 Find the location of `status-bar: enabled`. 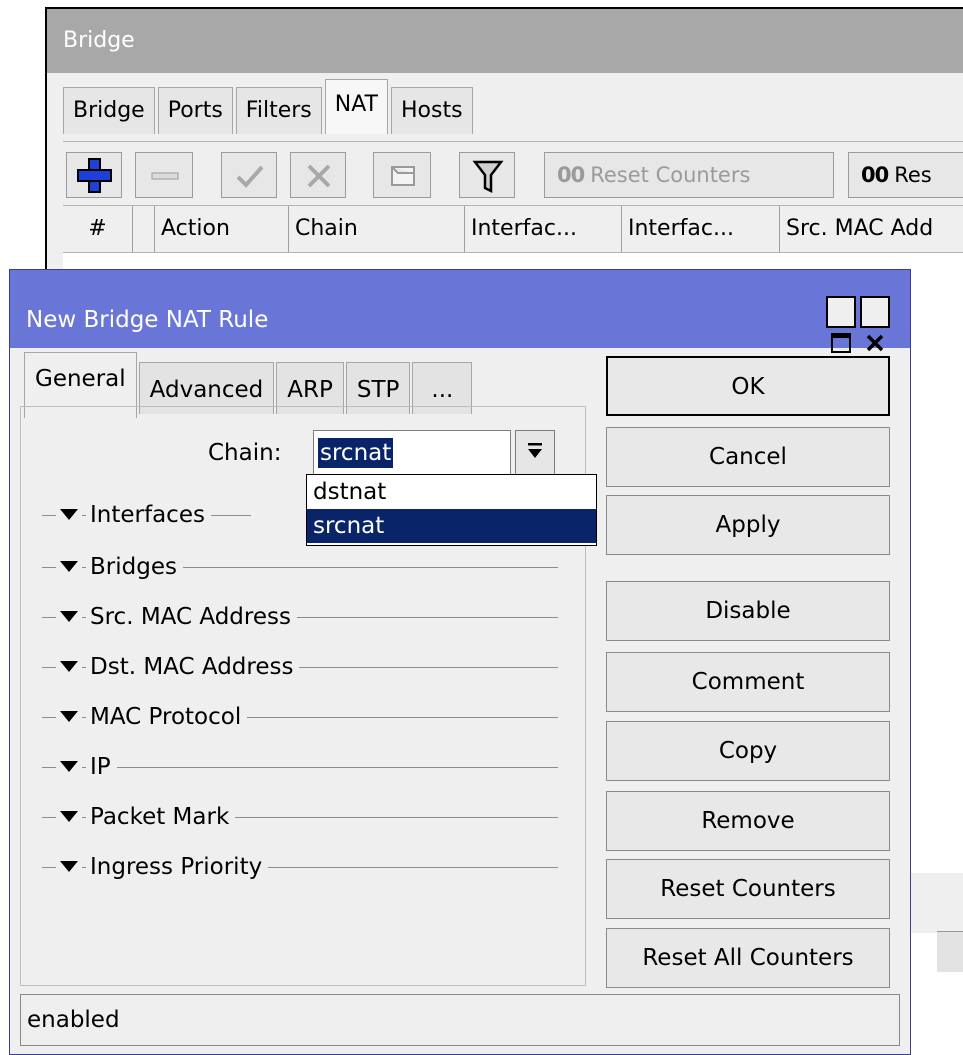

status-bar: enabled is located at coordinates (460, 1020).